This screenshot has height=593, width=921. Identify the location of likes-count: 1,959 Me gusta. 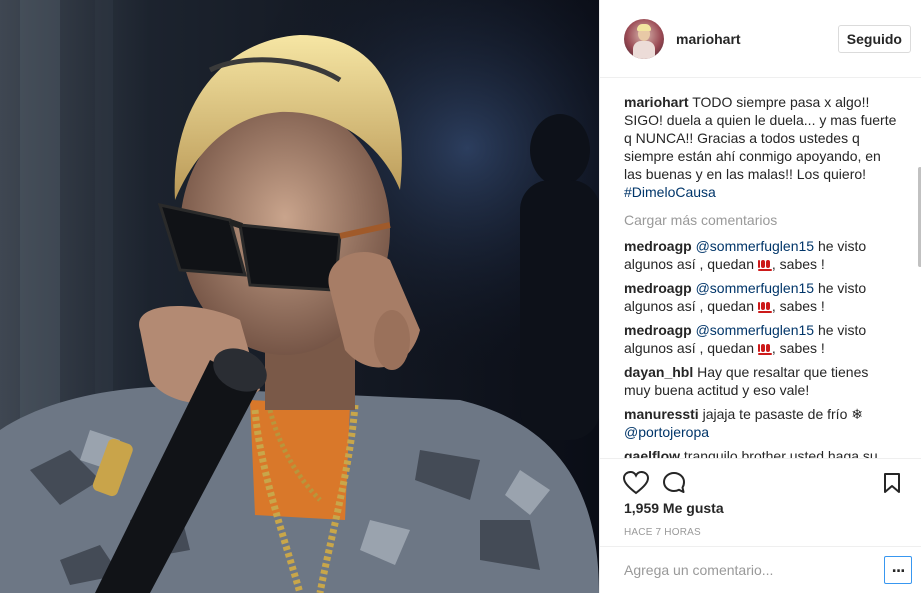
(674, 508).